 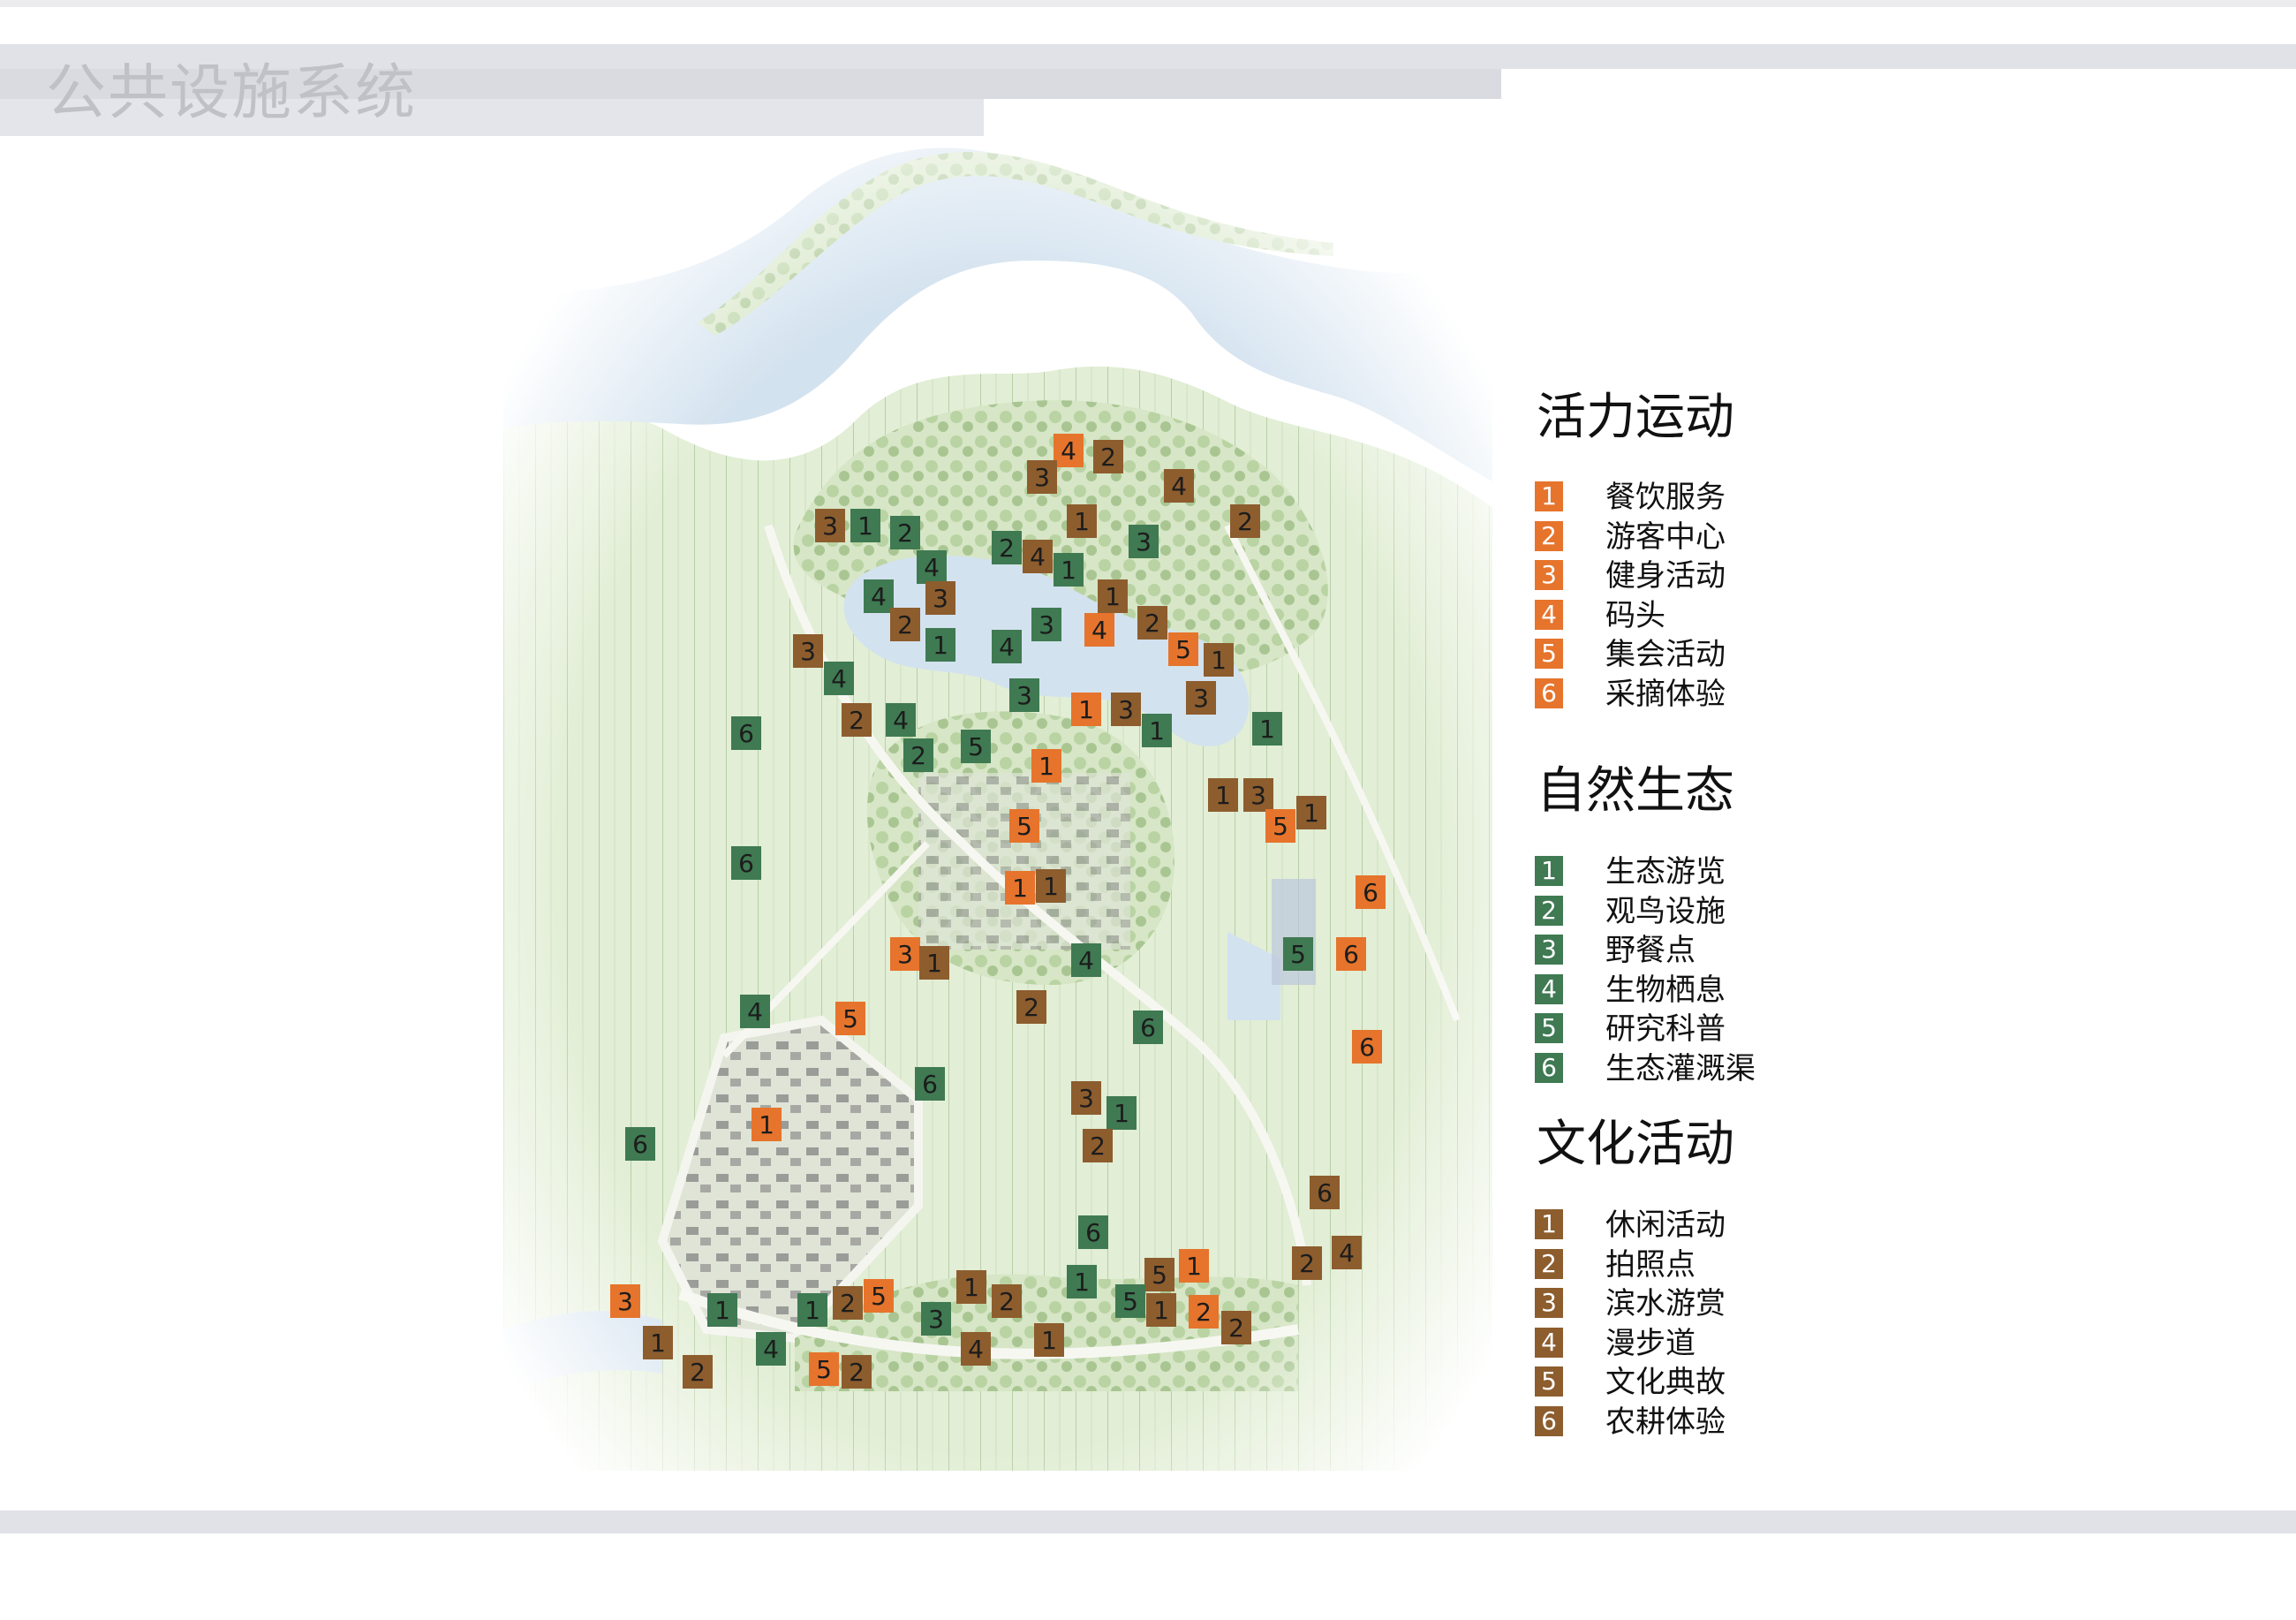 I want to click on legend-swatch: 1, so click(x=1549, y=1224).